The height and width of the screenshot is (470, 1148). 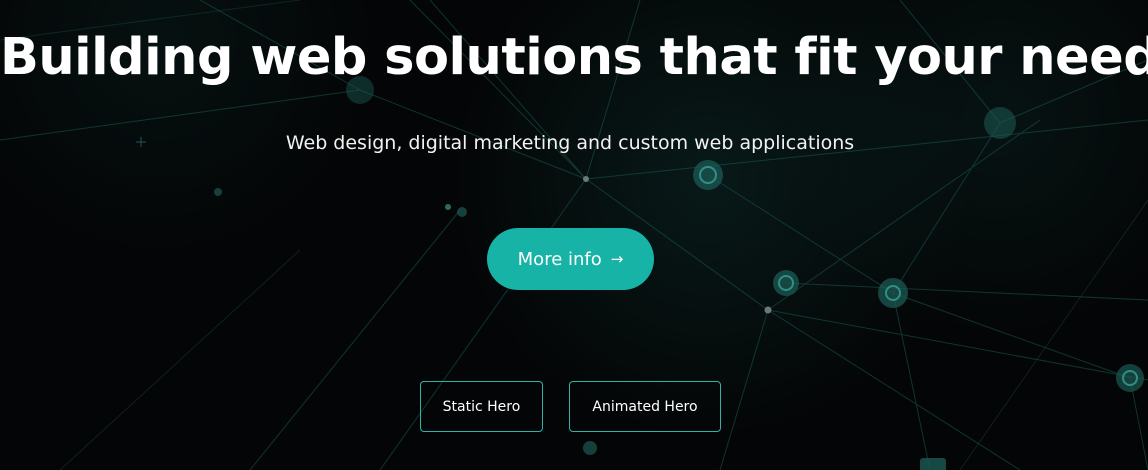 I want to click on static-hero-button: Static Hero, so click(x=481, y=406).